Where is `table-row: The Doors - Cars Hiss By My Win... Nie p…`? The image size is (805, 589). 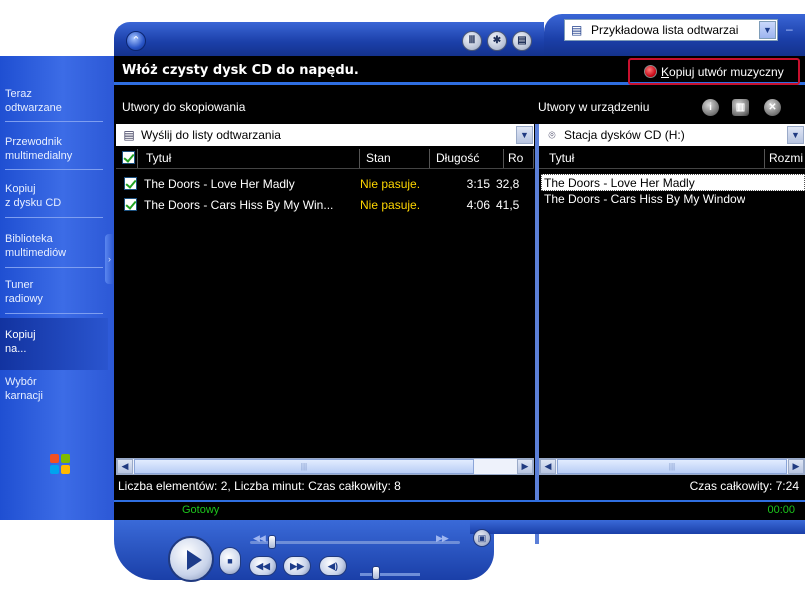
table-row: The Doors - Cars Hiss By My Win... Nie p… is located at coordinates (325, 205).